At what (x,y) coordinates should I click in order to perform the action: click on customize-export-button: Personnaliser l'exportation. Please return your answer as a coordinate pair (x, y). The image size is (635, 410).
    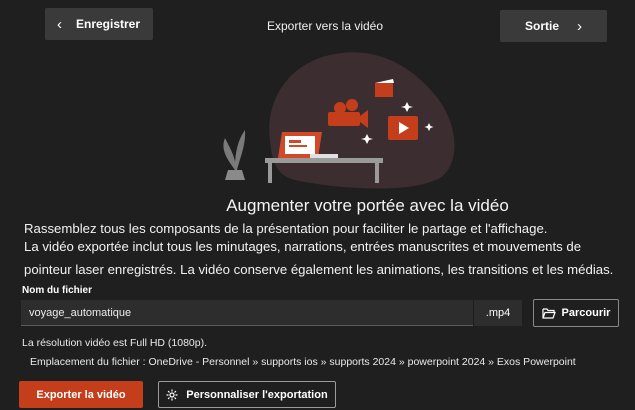
    Looking at the image, I should click on (247, 394).